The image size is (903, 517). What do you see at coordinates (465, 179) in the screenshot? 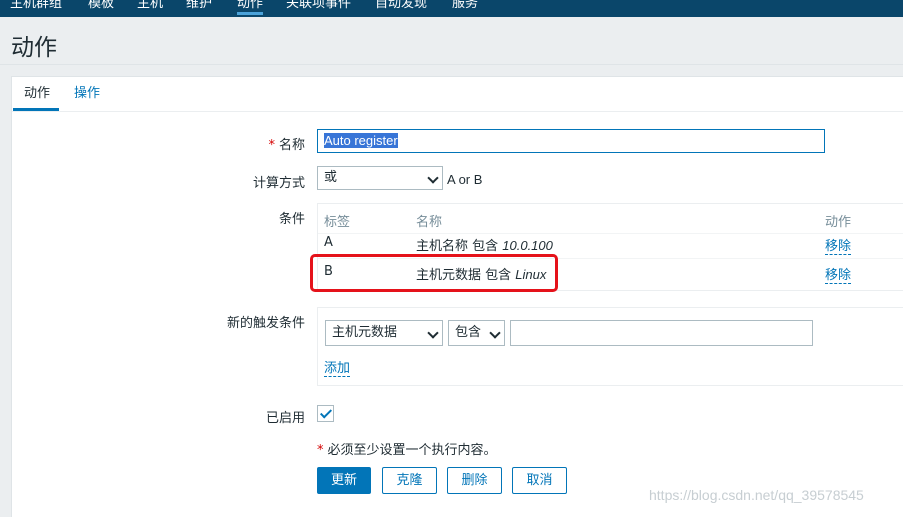
I see `calc-expression: A or B` at bounding box center [465, 179].